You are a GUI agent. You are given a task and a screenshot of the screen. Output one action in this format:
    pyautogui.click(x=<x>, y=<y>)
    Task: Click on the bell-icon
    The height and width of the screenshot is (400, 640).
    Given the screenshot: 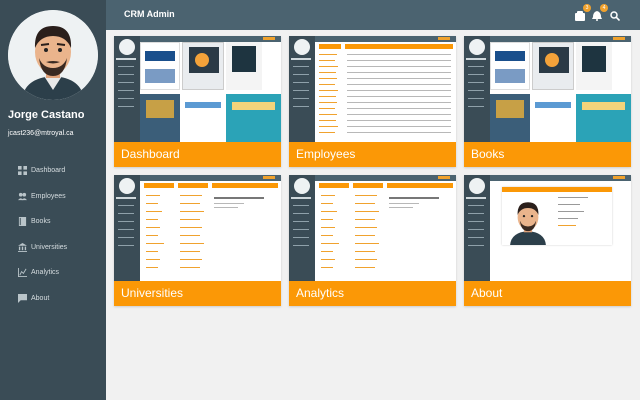 What is the action you would take?
    pyautogui.click(x=597, y=16)
    